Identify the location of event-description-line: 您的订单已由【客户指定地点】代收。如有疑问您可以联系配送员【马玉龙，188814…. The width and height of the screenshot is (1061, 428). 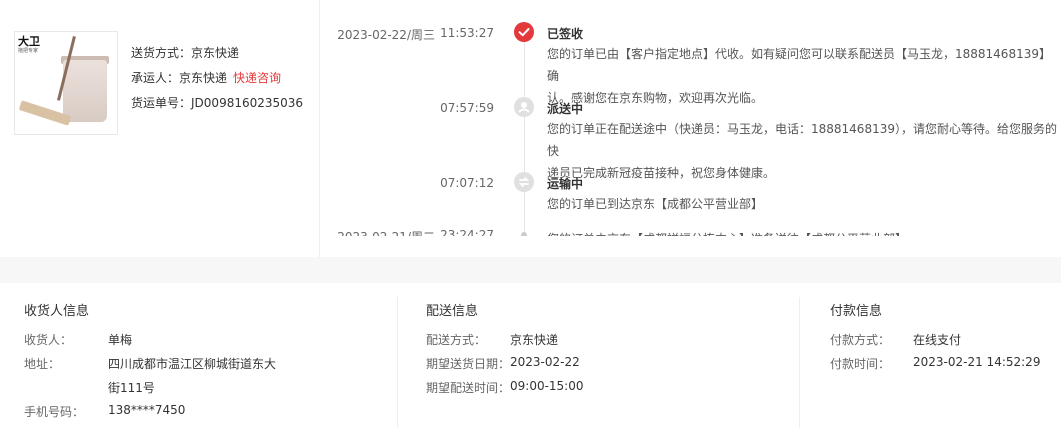
(799, 65).